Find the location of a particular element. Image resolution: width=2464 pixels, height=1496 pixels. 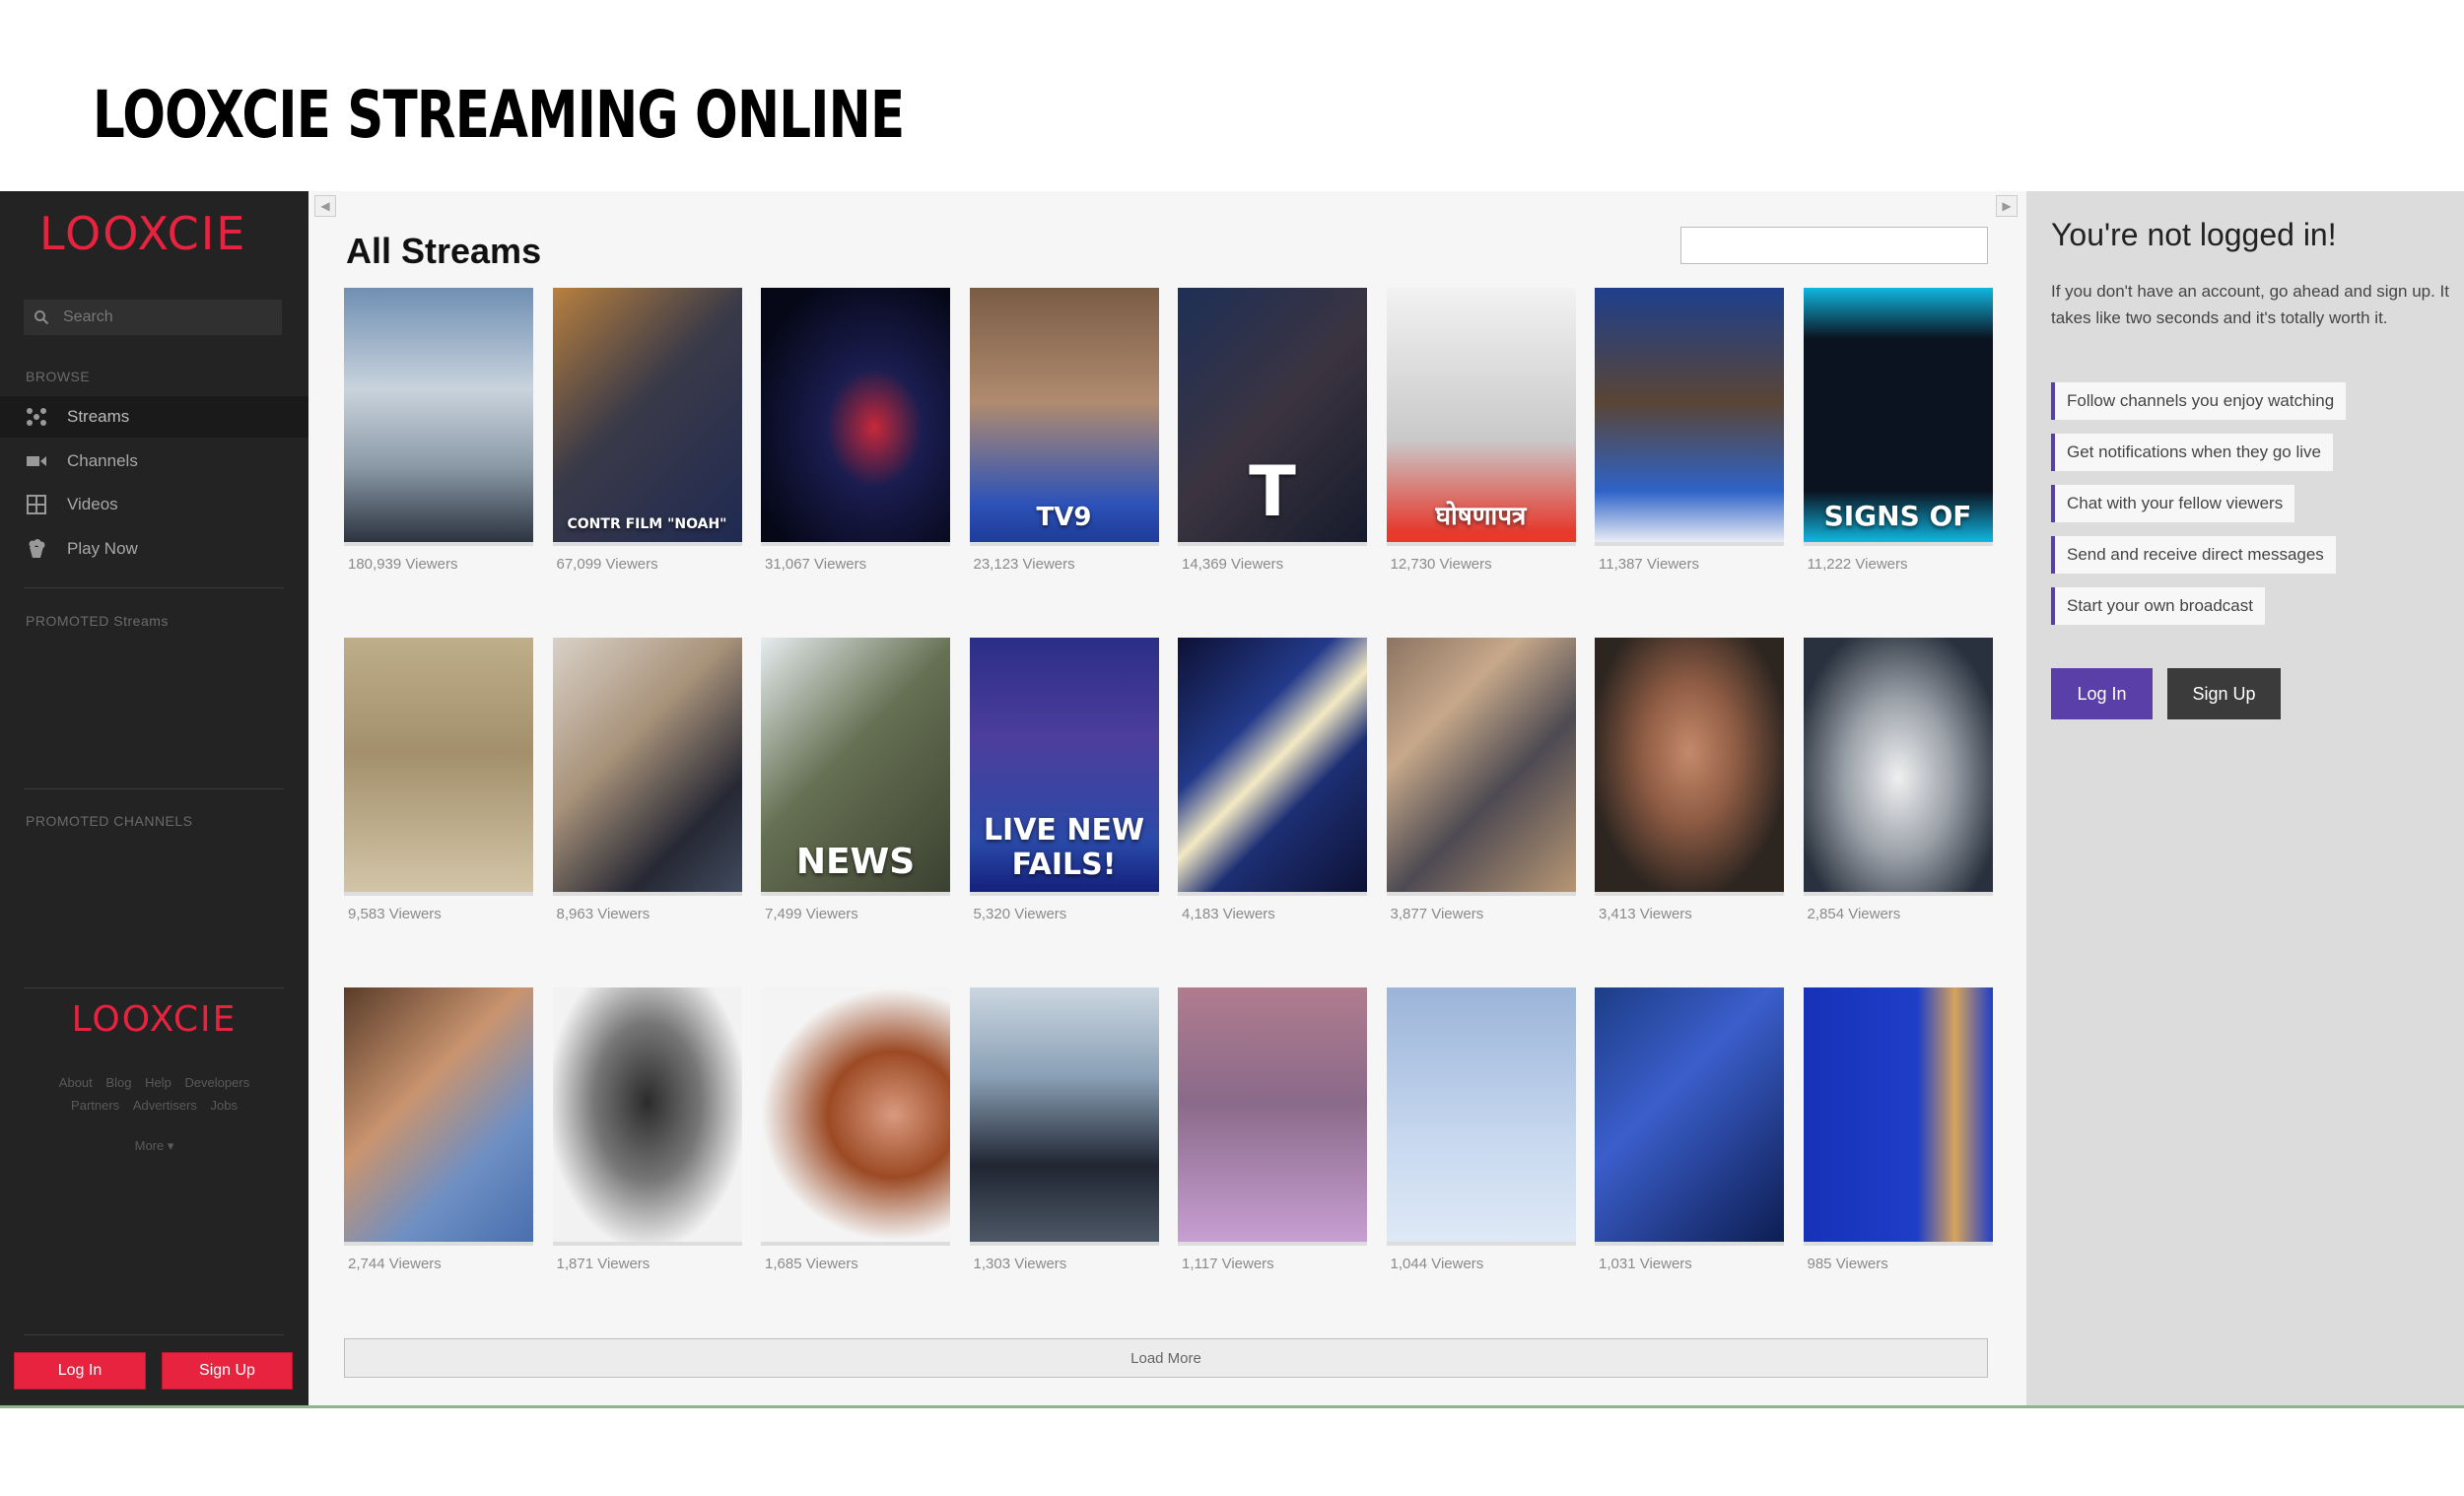

footer-link-about: About is located at coordinates (76, 1082).